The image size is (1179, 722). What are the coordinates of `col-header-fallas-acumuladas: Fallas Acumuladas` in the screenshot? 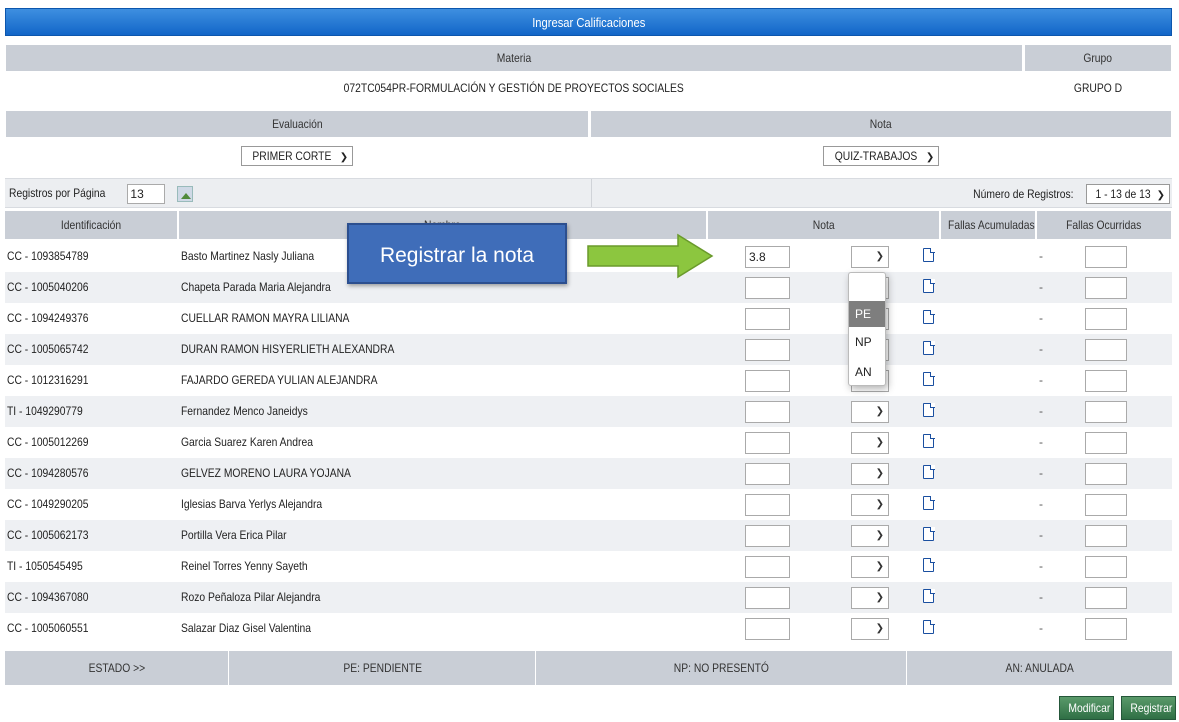 It's located at (988, 225).